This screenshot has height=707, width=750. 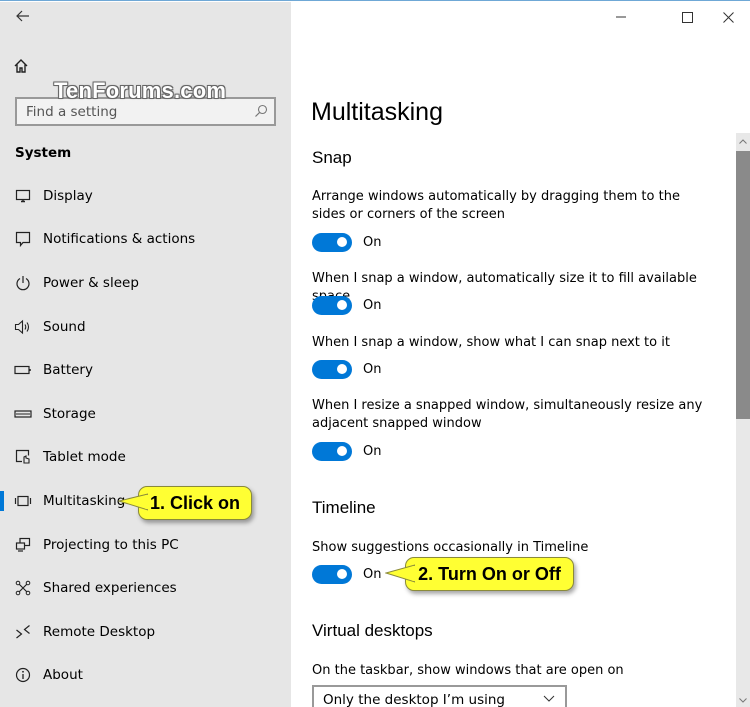 I want to click on storage-icon, so click(x=23, y=414).